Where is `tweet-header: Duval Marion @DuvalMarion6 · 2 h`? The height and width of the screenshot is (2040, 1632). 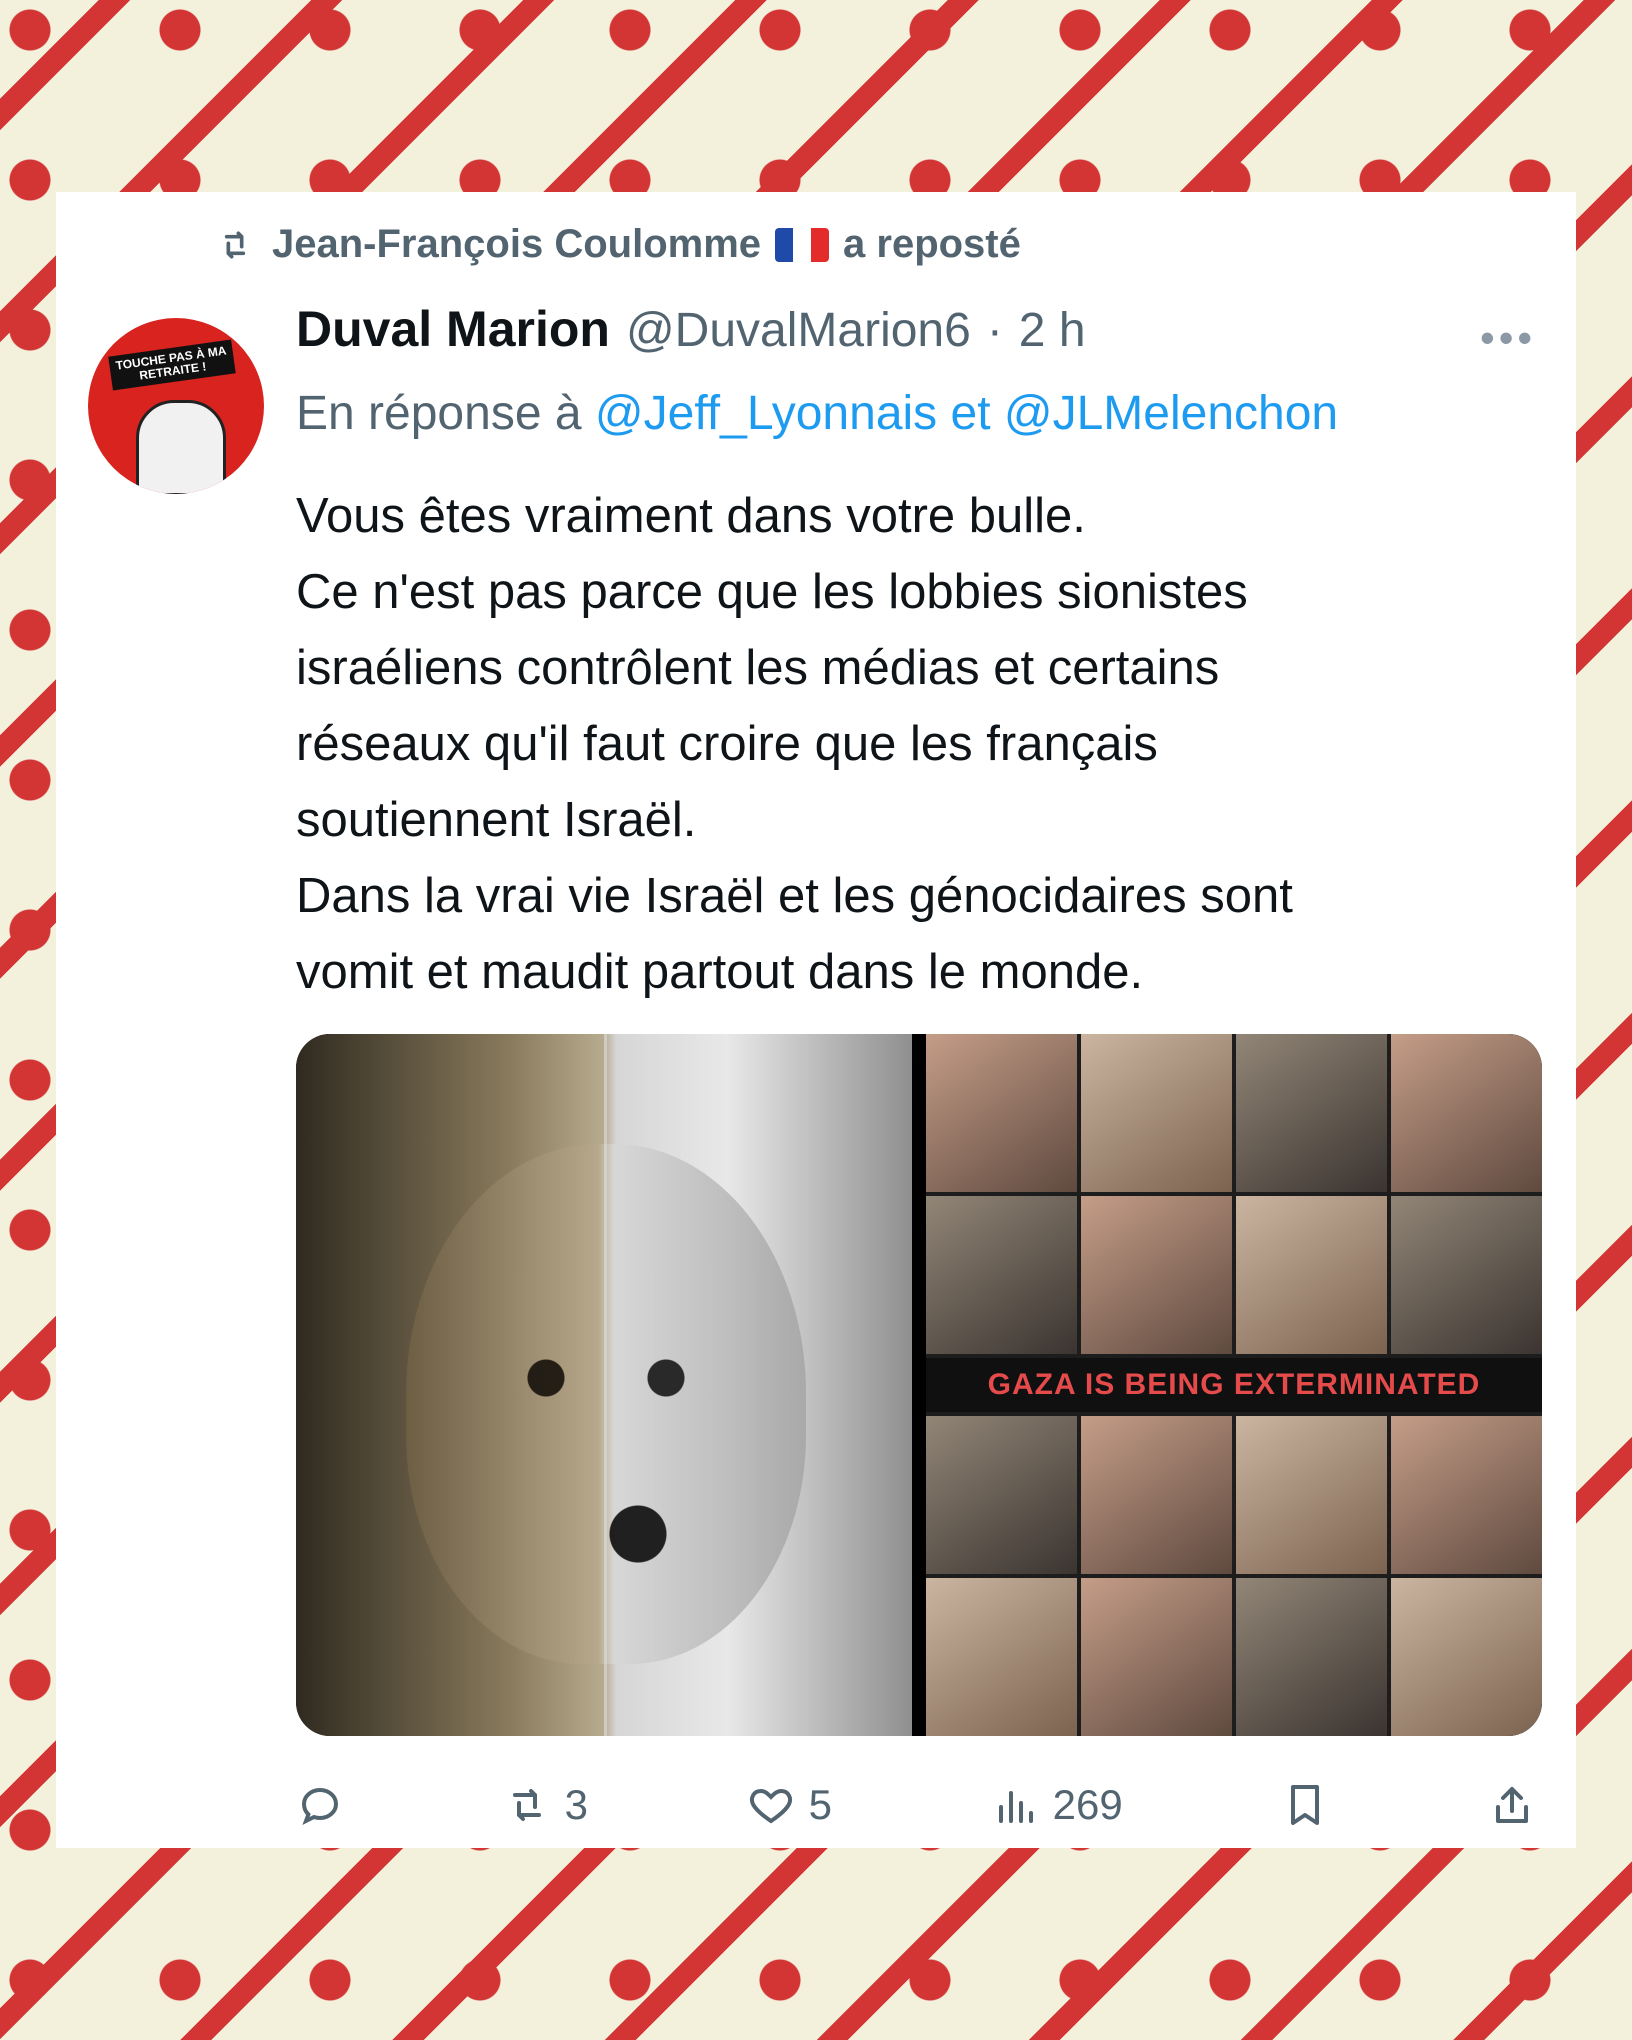 tweet-header: Duval Marion @DuvalMarion6 · 2 h is located at coordinates (691, 329).